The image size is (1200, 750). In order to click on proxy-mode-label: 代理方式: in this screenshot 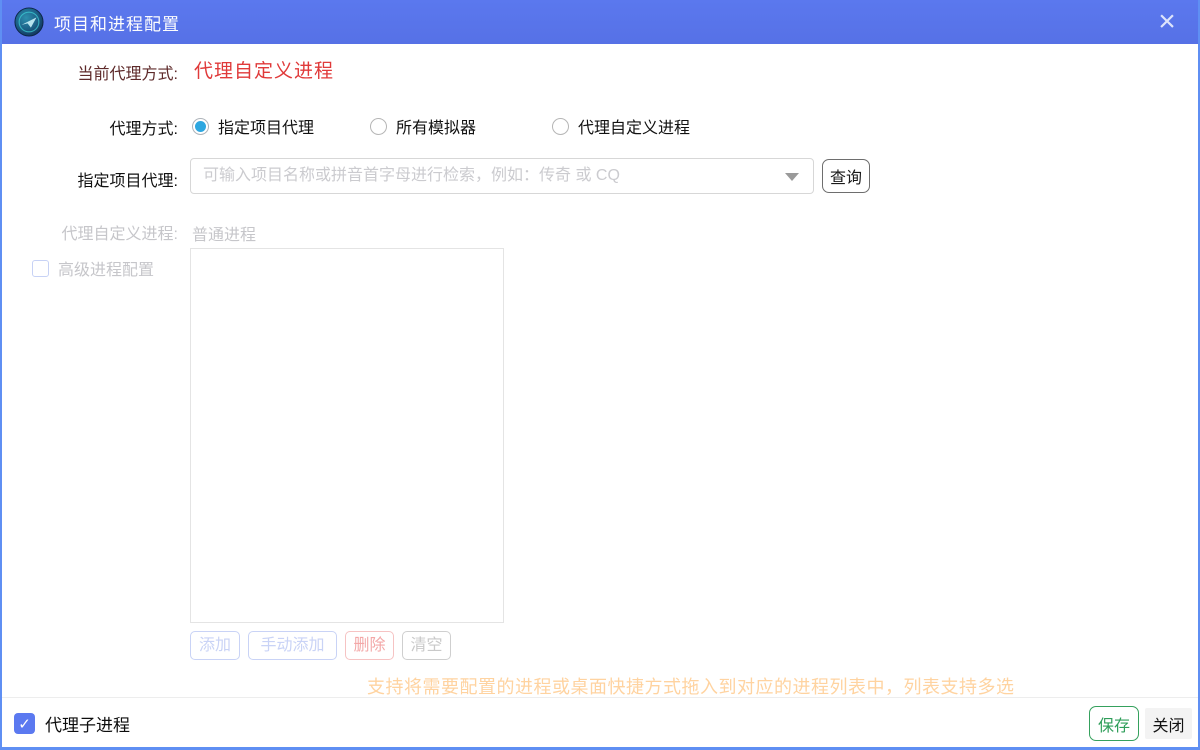, I will do `click(143, 129)`.